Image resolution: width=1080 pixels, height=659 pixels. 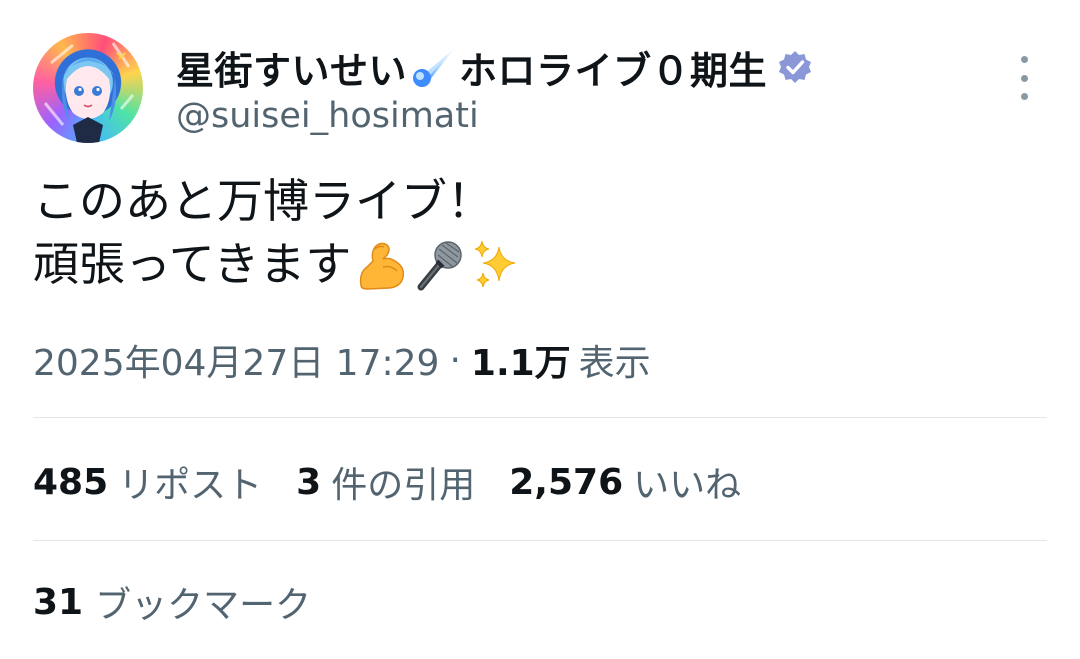 I want to click on quotes-count: 3, so click(x=309, y=482).